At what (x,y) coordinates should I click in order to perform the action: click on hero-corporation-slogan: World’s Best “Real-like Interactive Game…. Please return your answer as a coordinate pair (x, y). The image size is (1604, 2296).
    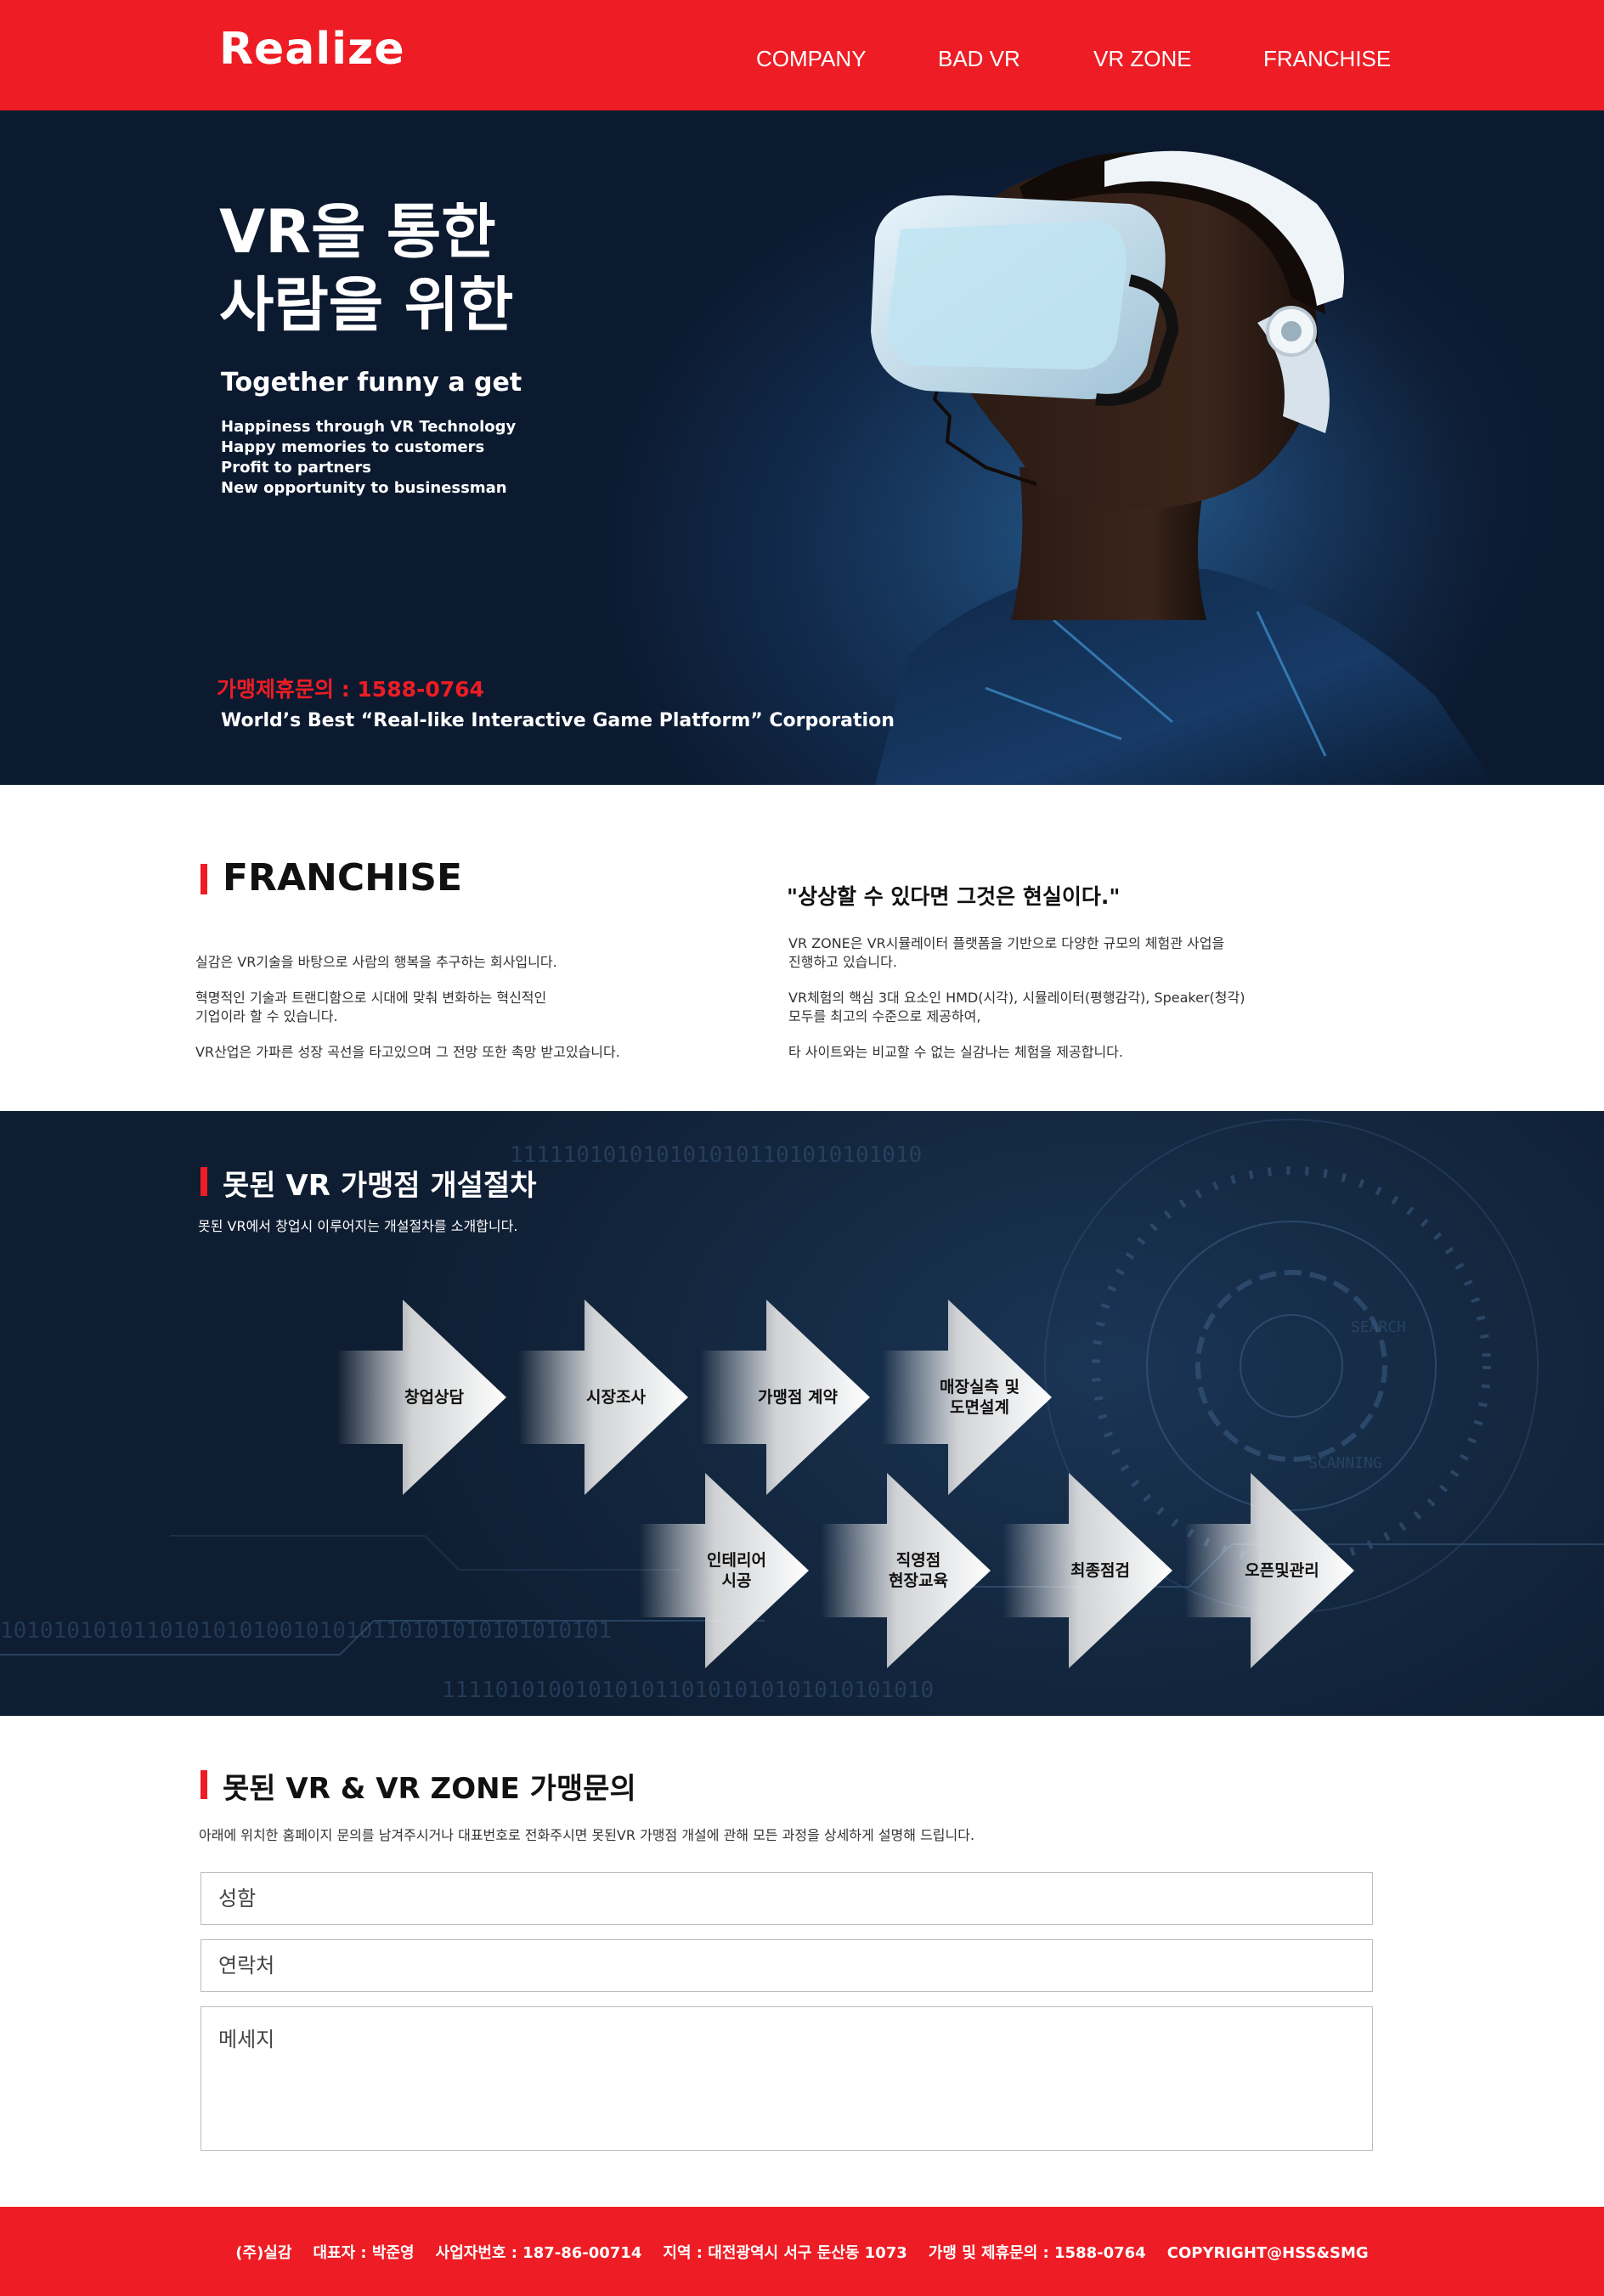
    Looking at the image, I should click on (558, 720).